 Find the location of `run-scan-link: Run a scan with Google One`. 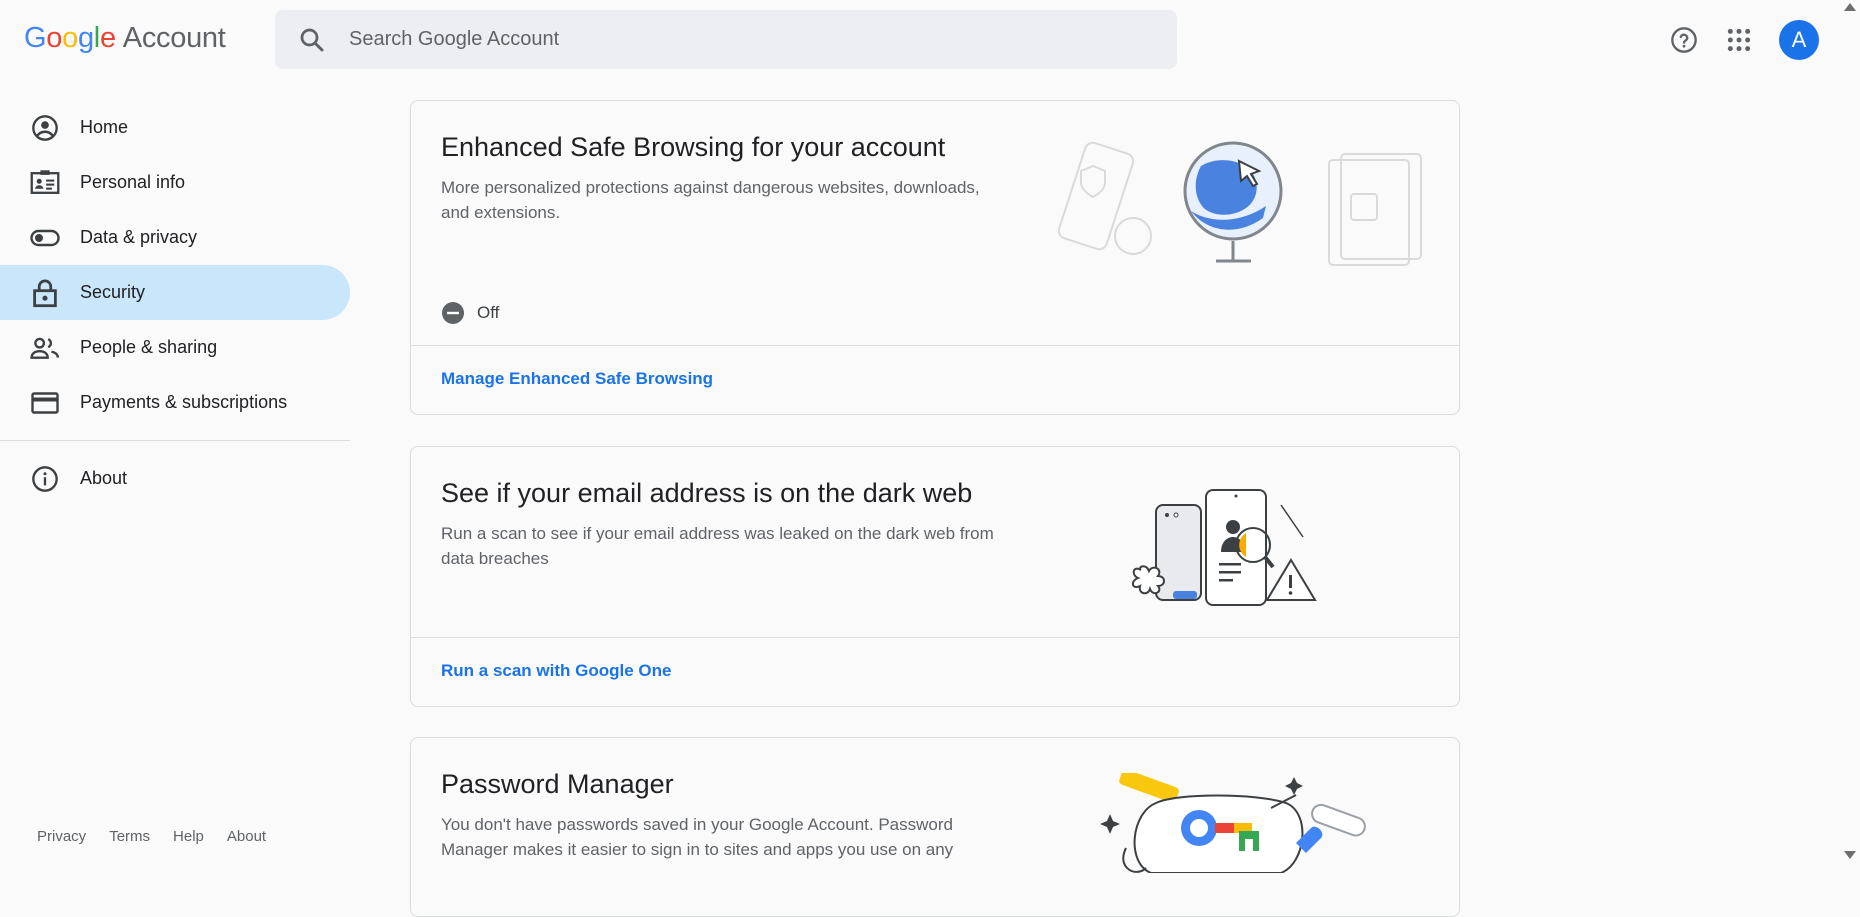

run-scan-link: Run a scan with Google One is located at coordinates (556, 671).